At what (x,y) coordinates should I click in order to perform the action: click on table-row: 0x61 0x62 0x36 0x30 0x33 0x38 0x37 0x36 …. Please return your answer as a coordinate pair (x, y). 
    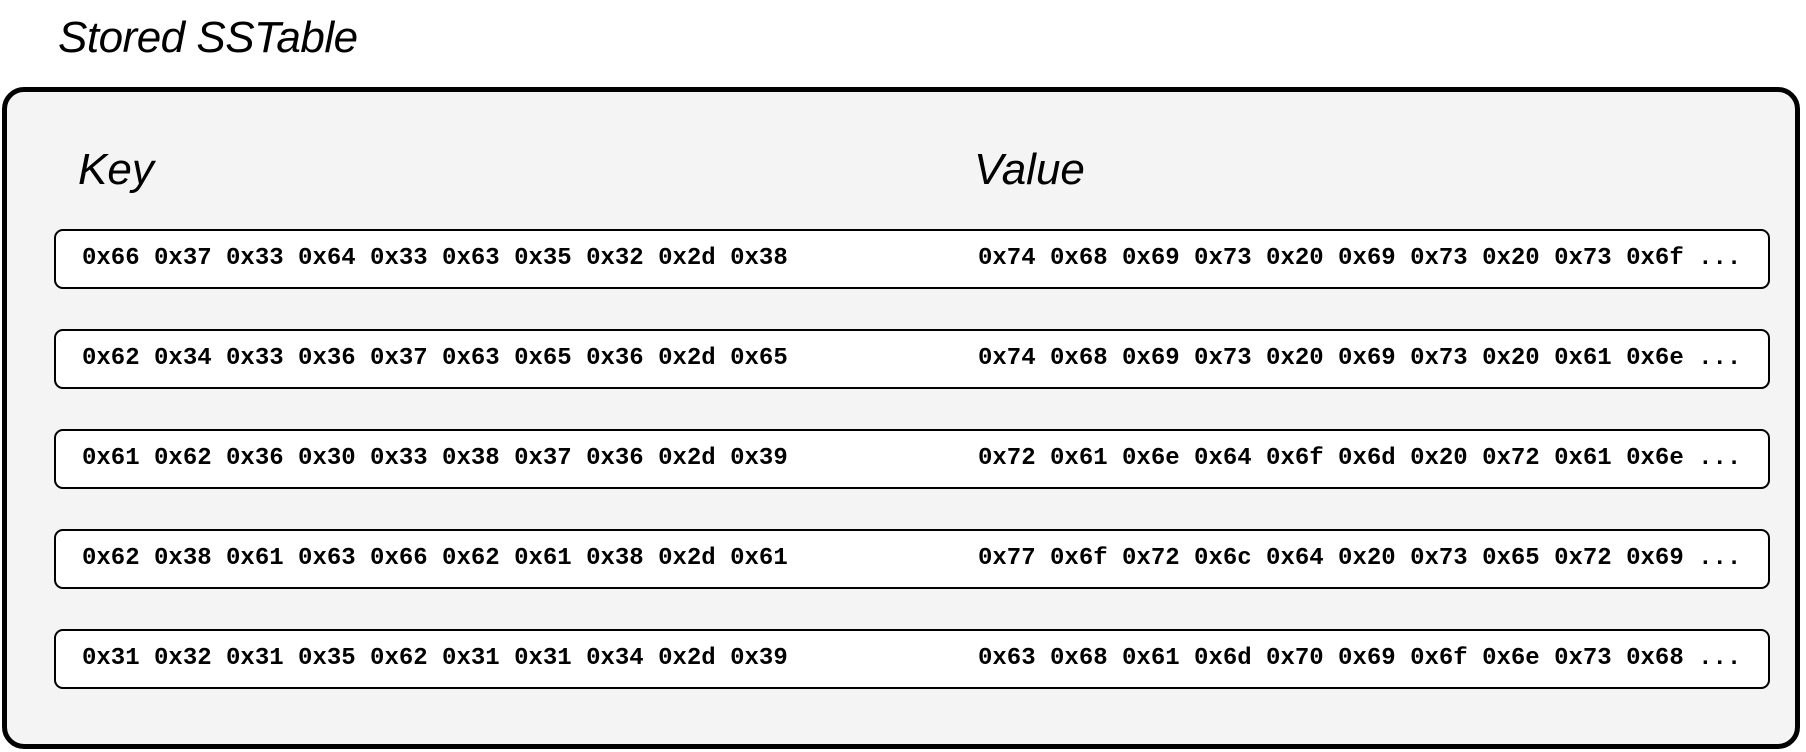
    Looking at the image, I should click on (912, 459).